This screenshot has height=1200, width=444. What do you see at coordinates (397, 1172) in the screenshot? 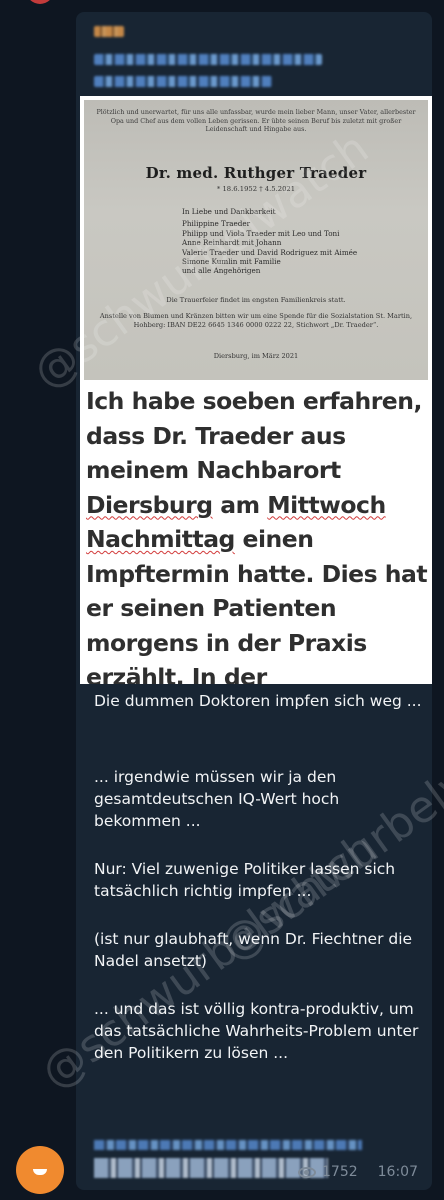
I see `message-time: 16:07` at bounding box center [397, 1172].